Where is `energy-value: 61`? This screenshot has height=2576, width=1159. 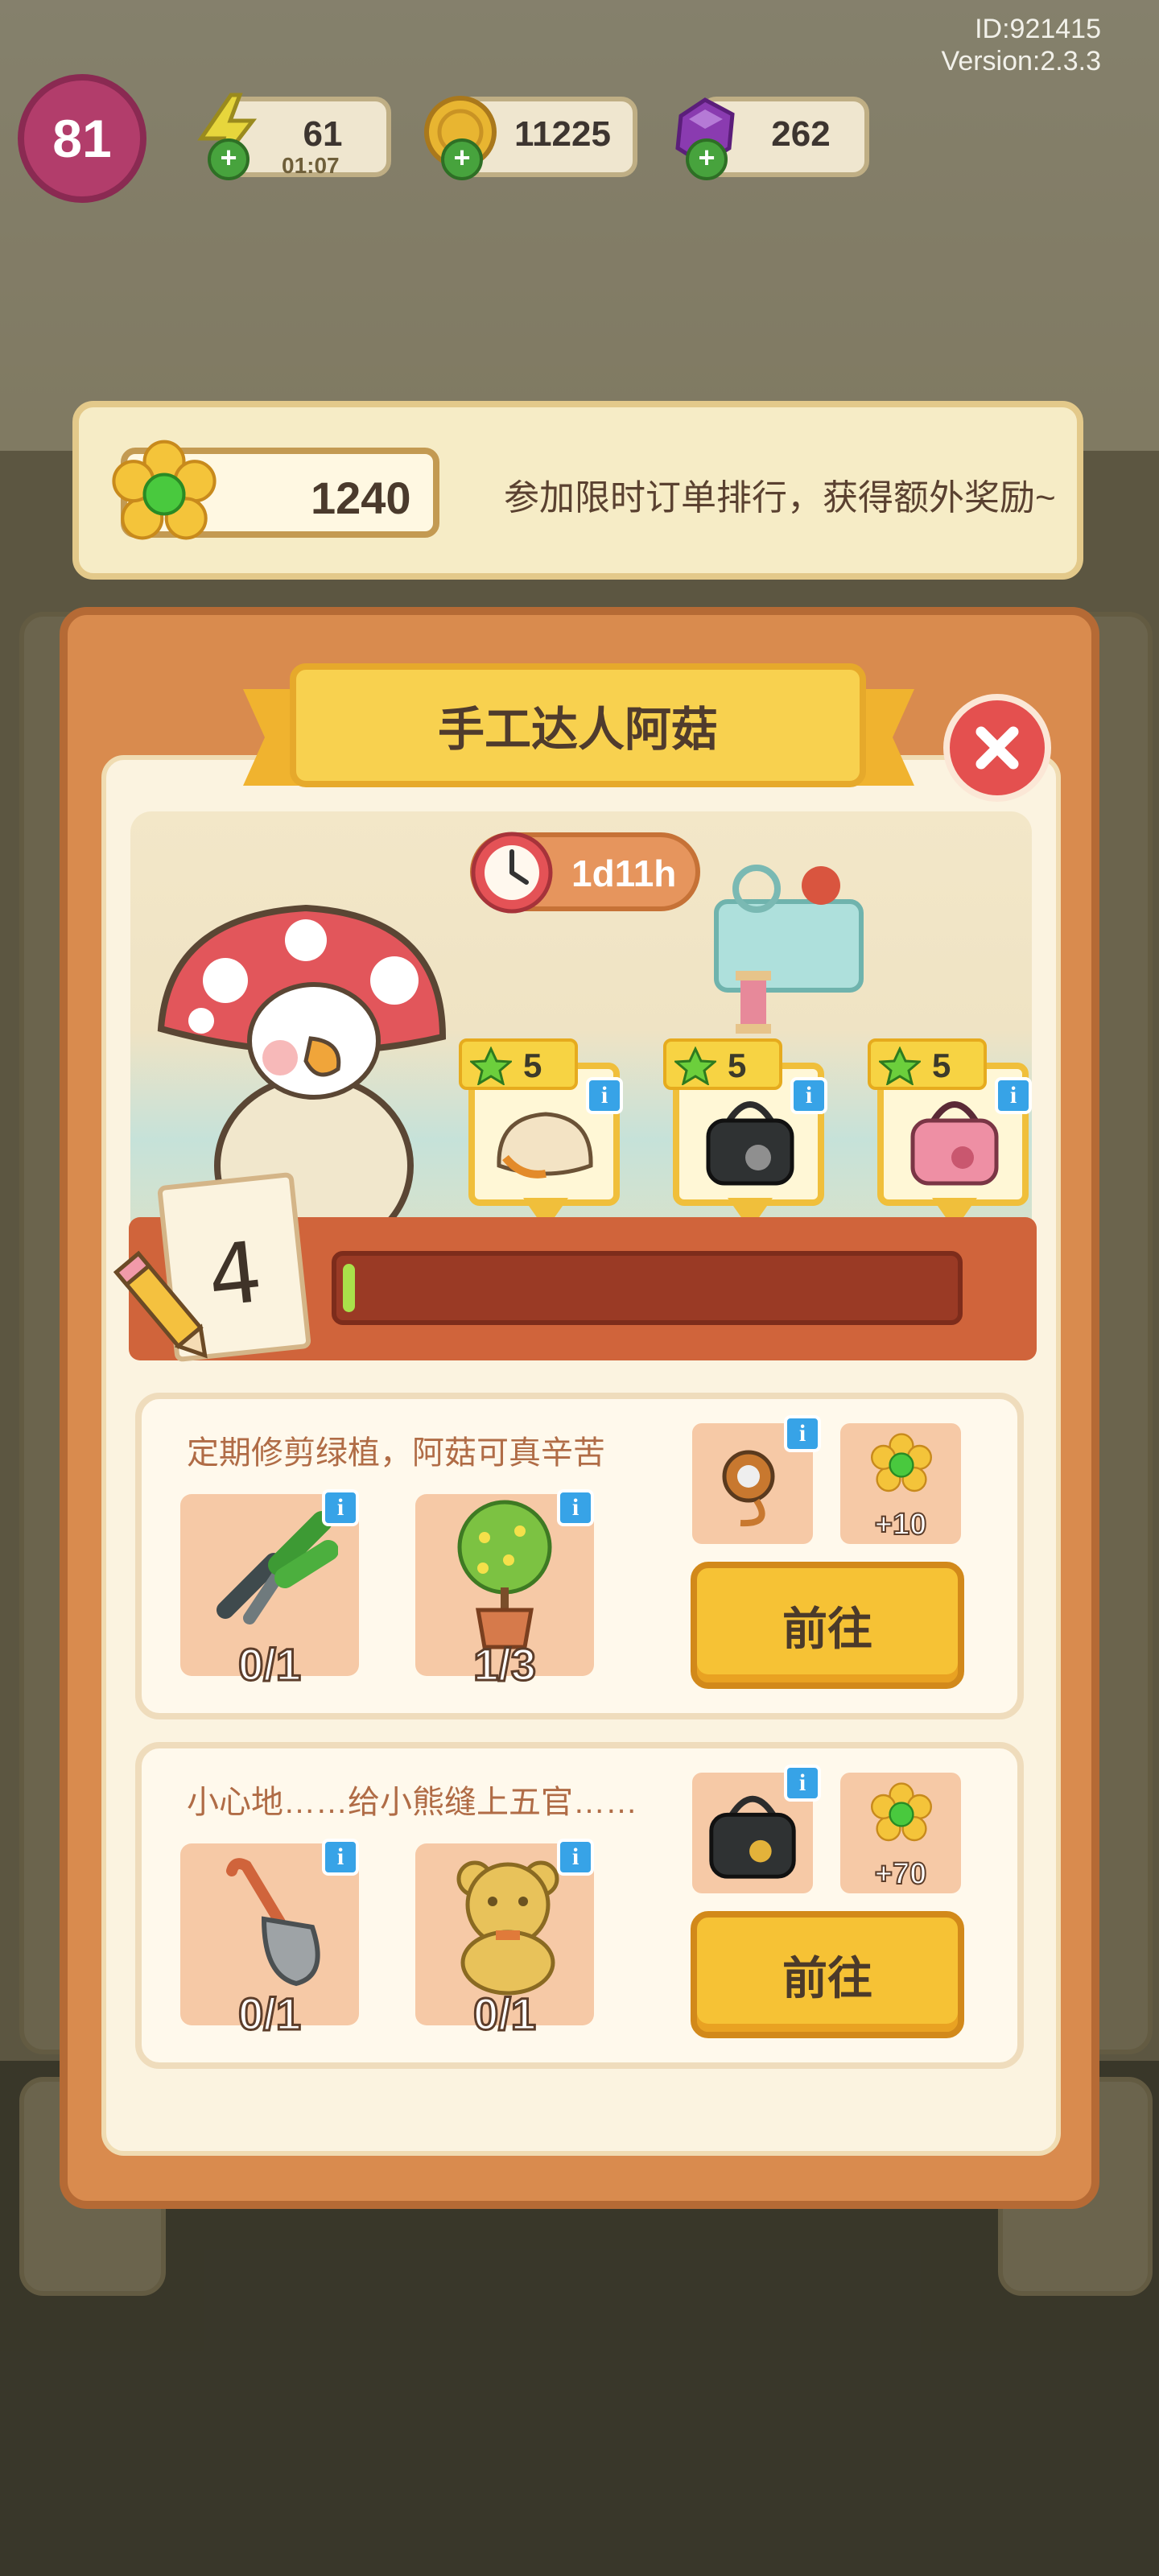 energy-value: 61 is located at coordinates (323, 134).